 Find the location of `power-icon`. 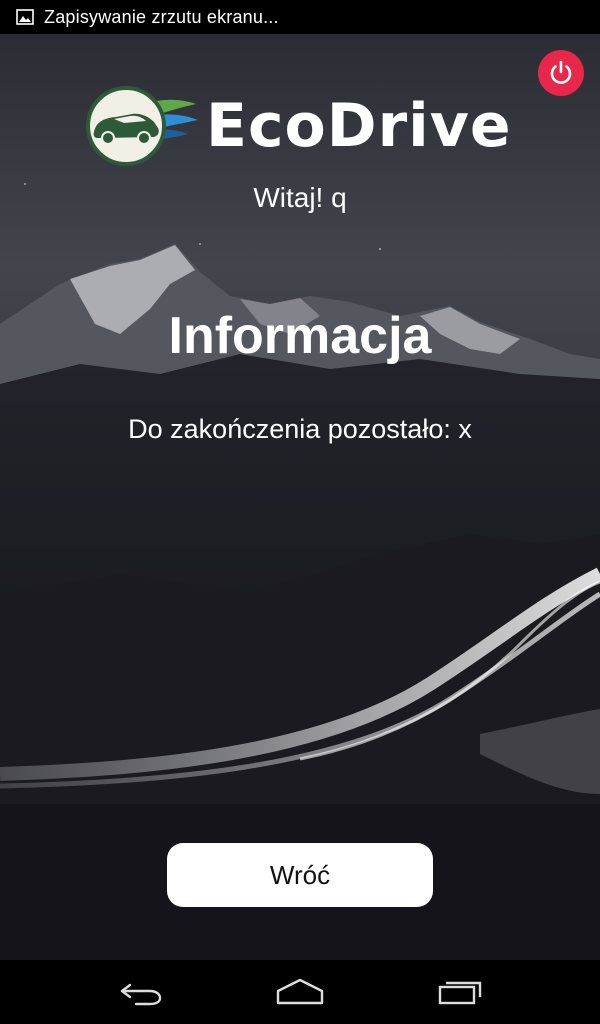

power-icon is located at coordinates (561, 72).